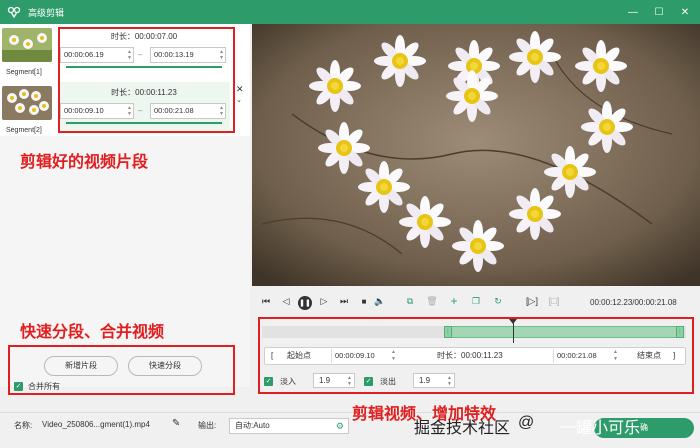 This screenshot has width=700, height=448. I want to click on minimize-button: —, so click(633, 12).